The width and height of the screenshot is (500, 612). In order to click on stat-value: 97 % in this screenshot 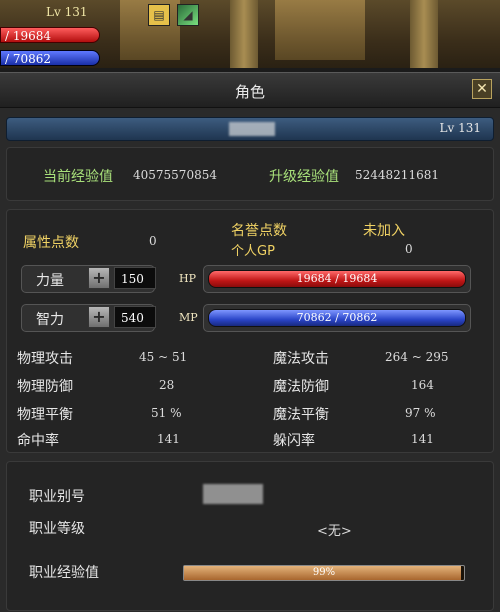, I will do `click(420, 413)`.